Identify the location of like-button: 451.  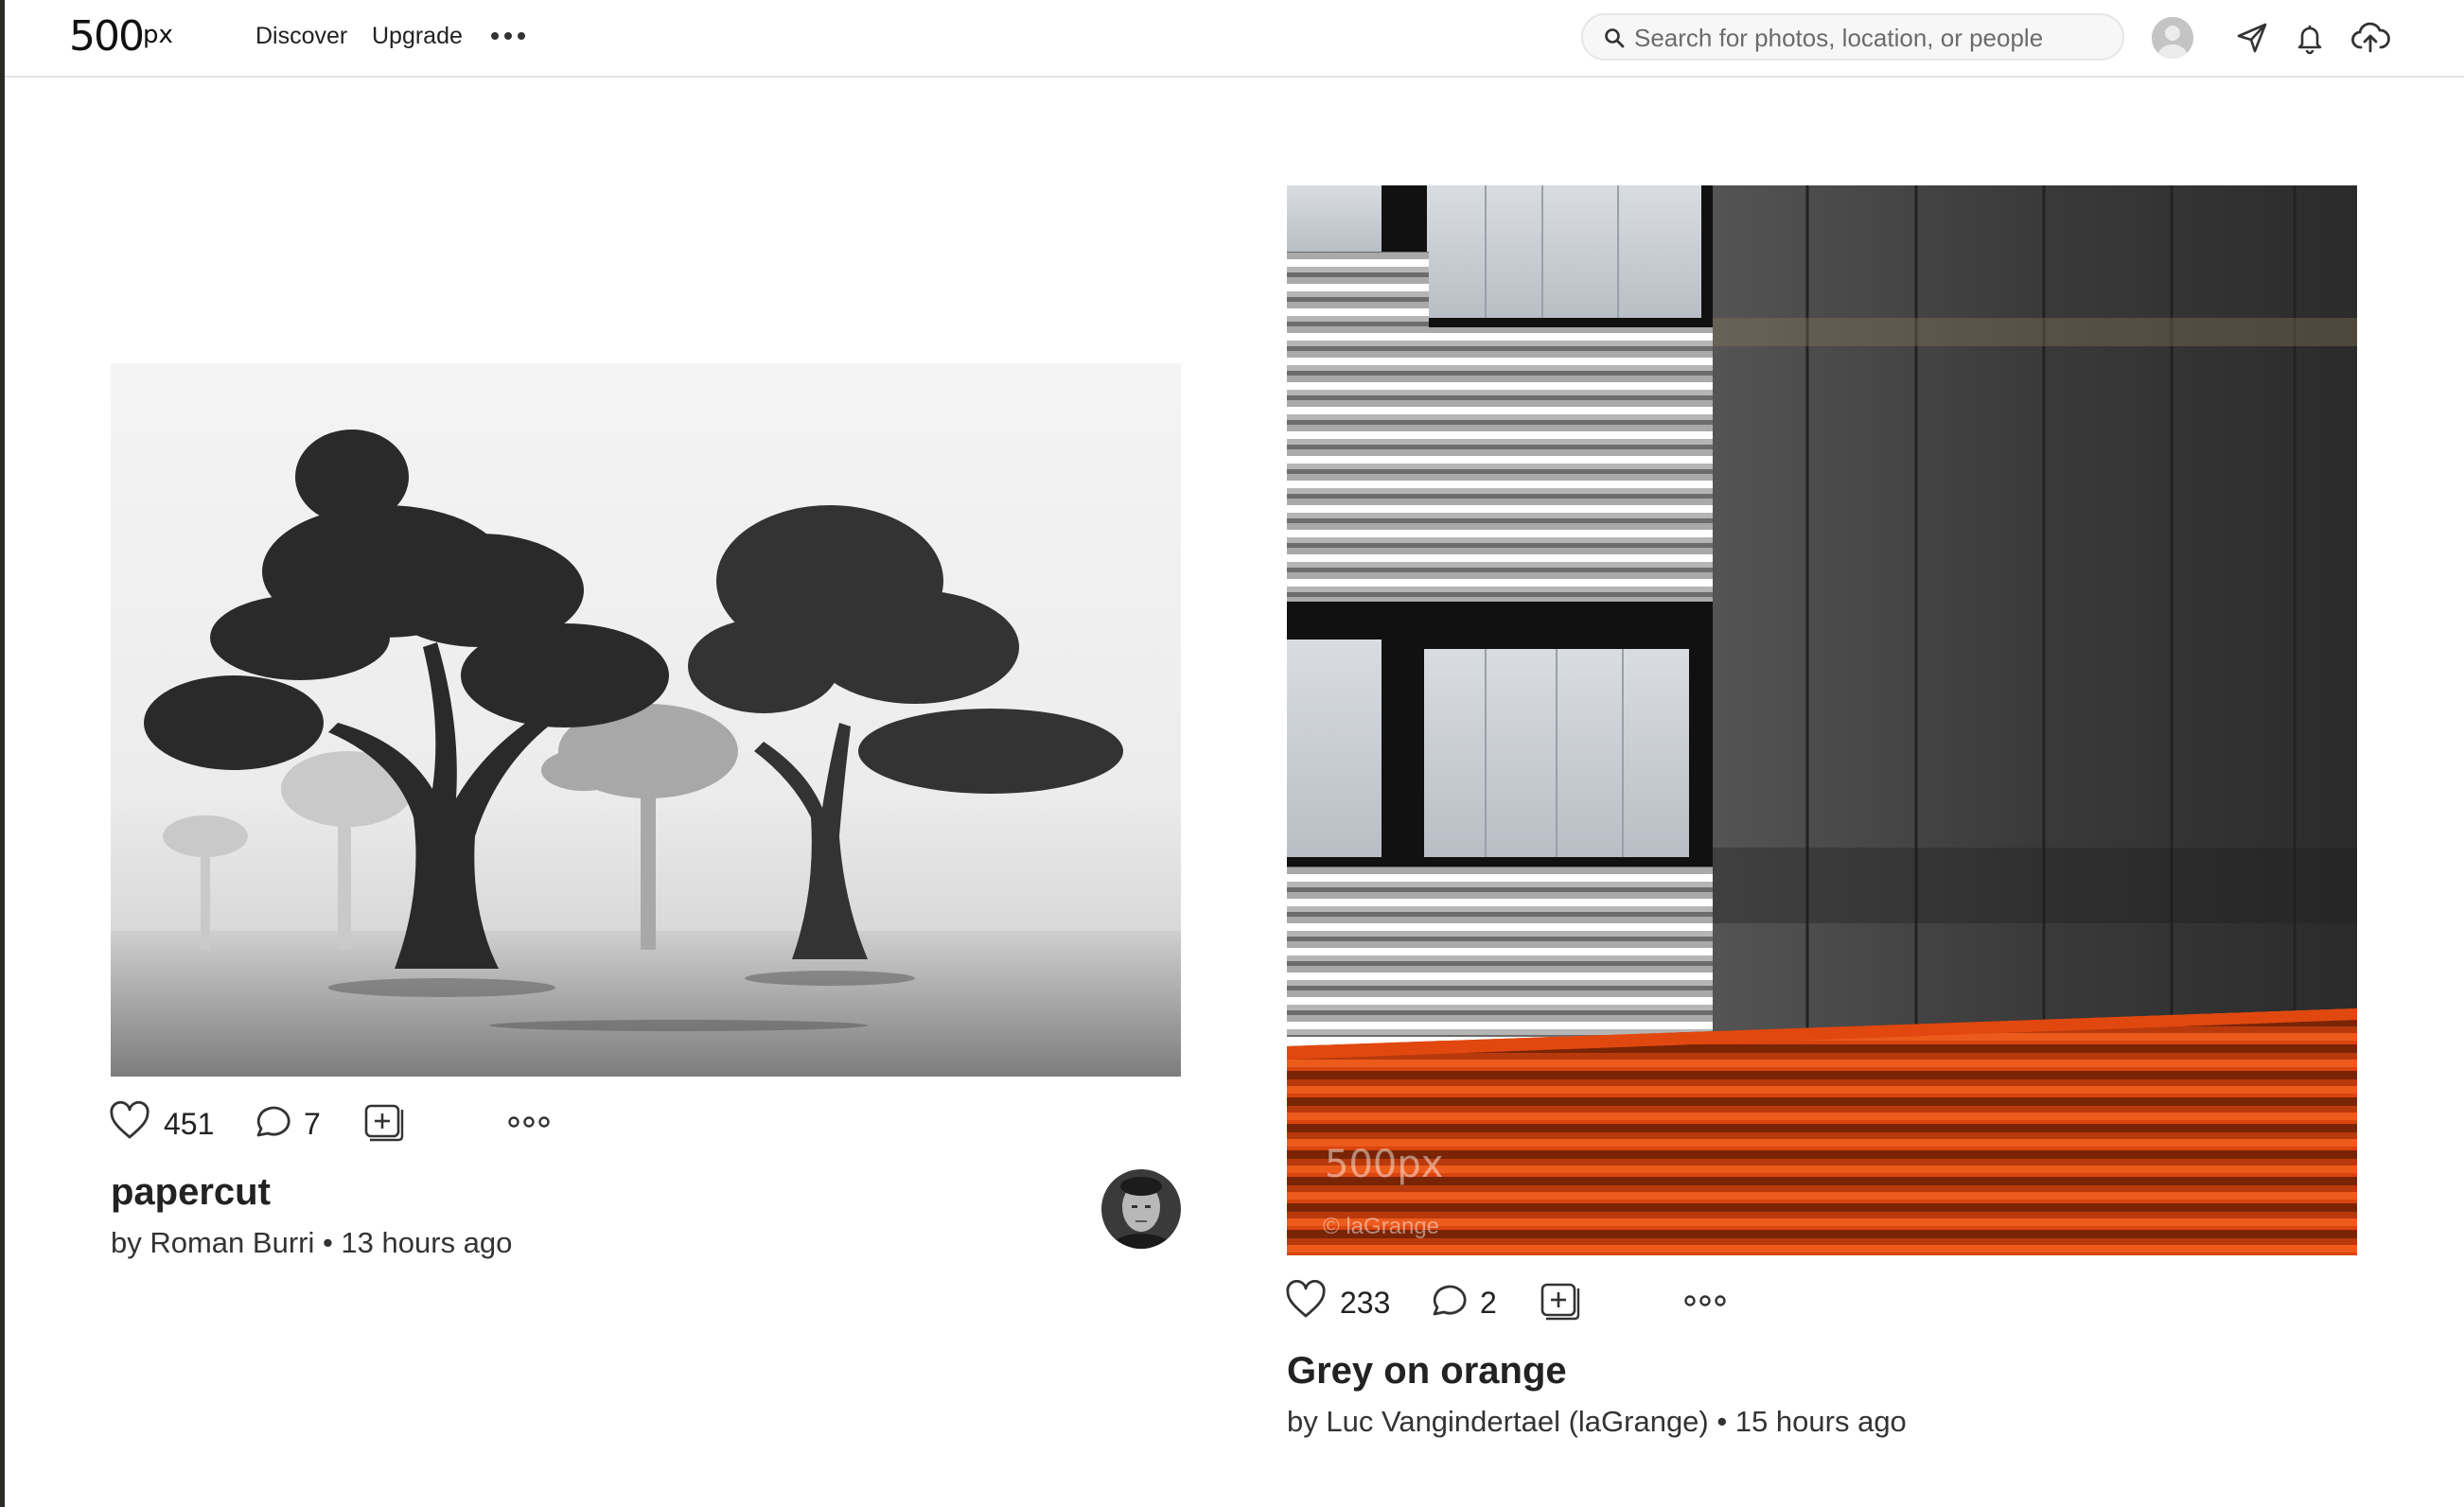
(165, 1122).